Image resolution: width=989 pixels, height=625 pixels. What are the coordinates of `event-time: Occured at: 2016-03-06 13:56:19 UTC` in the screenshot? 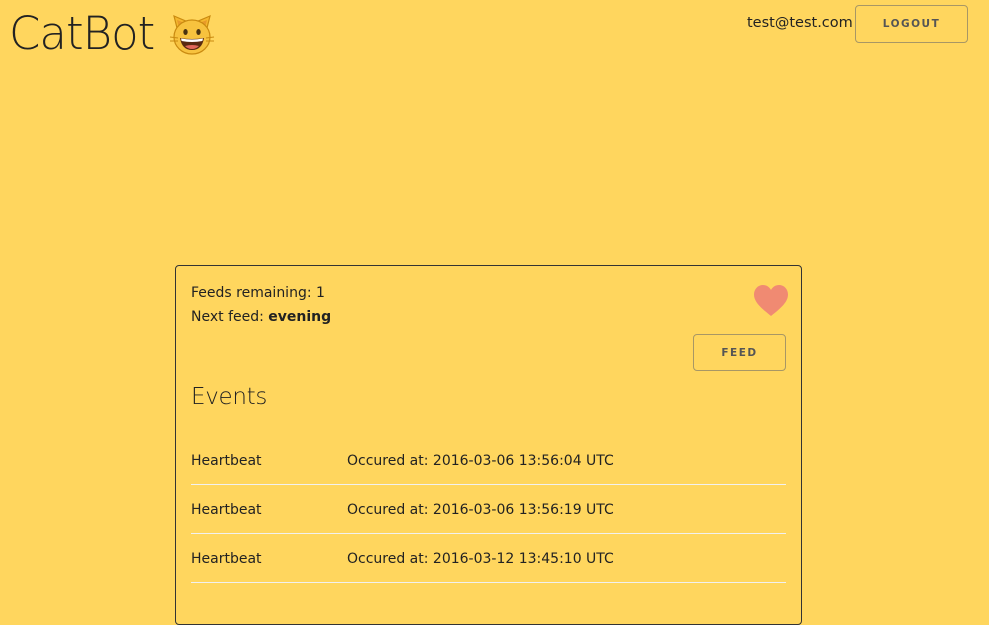 It's located at (480, 510).